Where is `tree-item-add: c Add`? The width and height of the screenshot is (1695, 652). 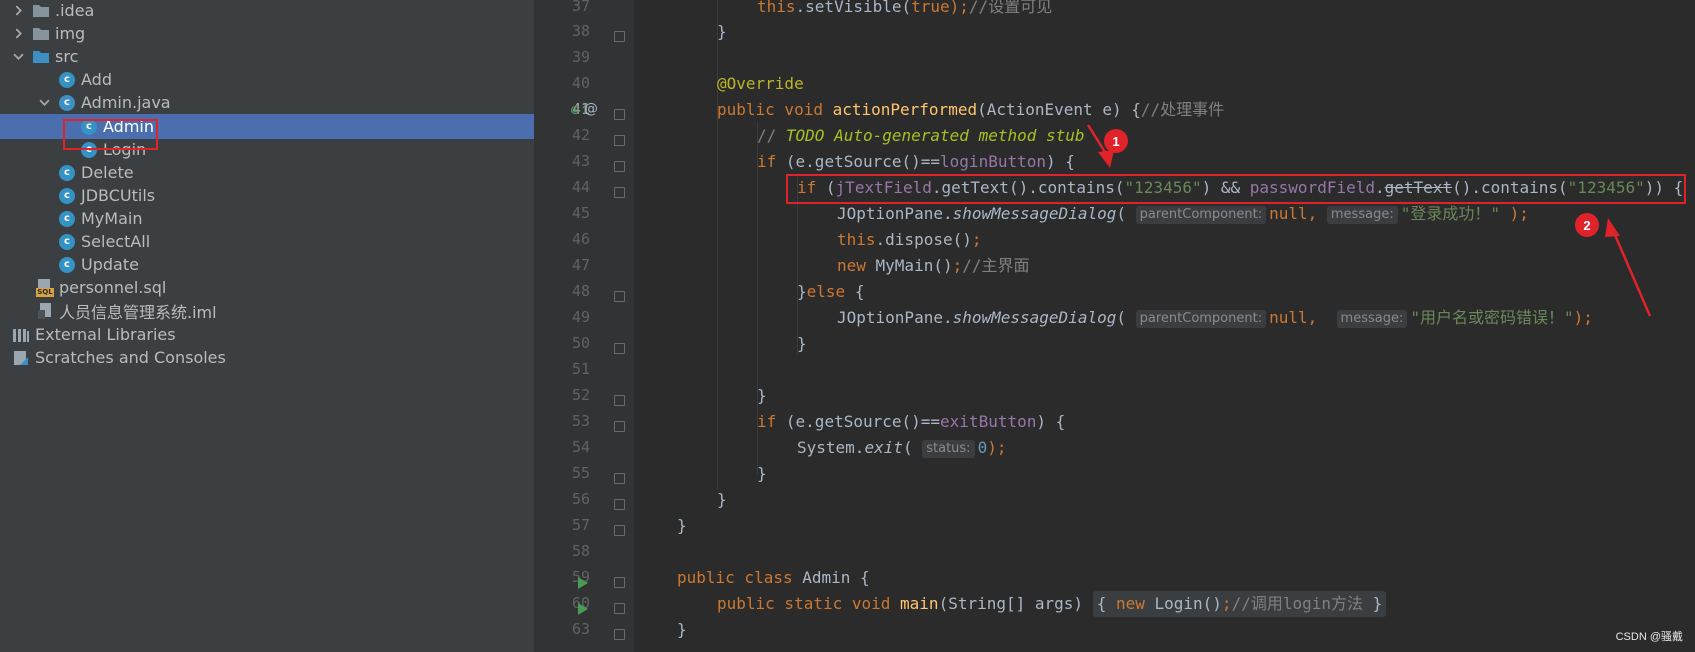
tree-item-add: c Add is located at coordinates (296, 79).